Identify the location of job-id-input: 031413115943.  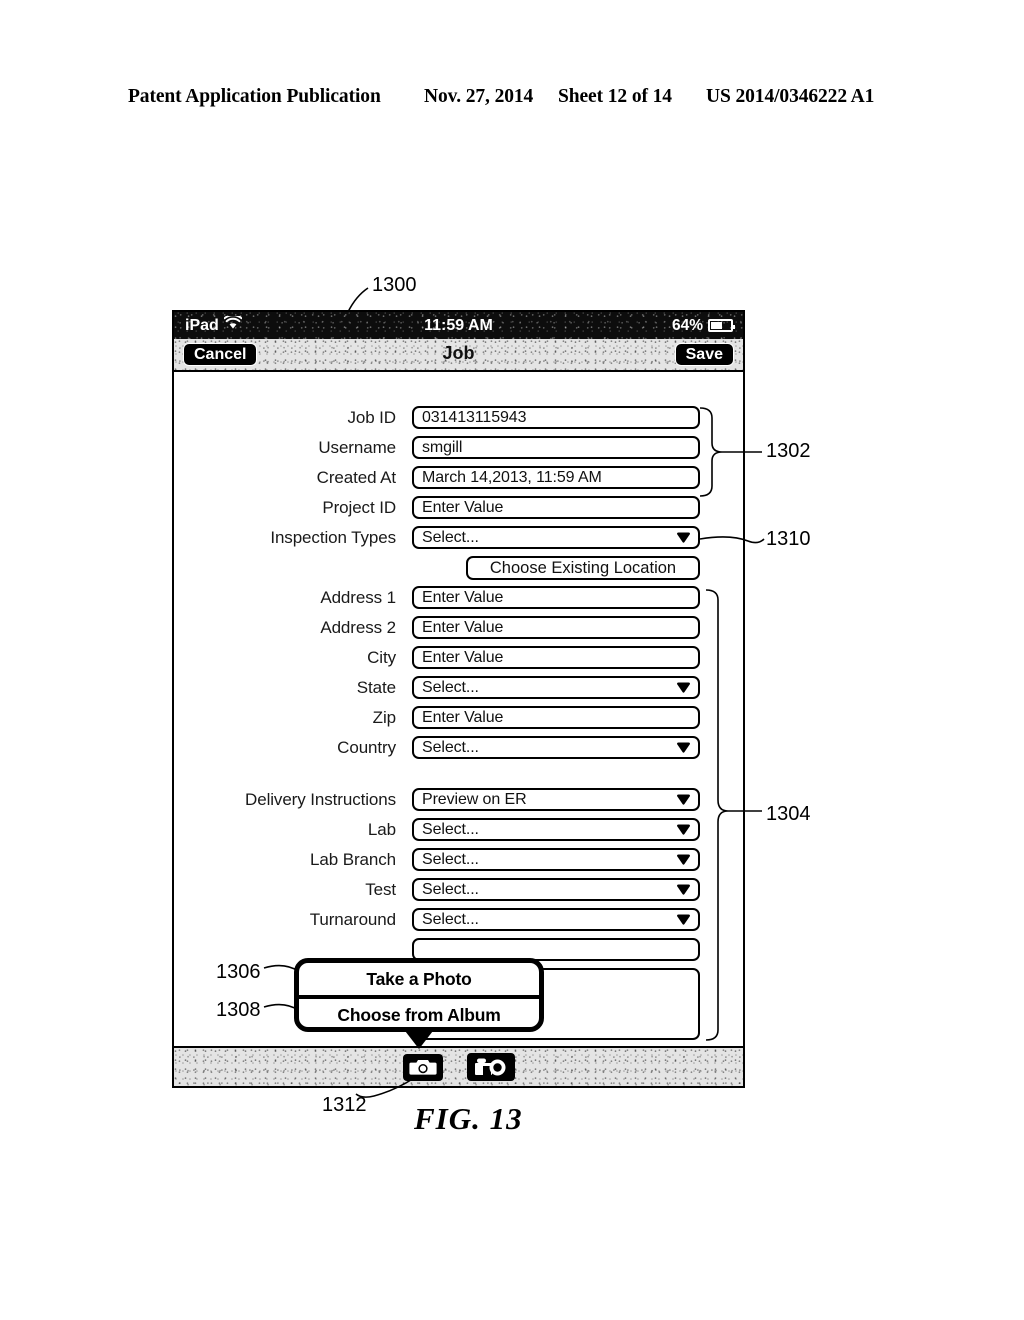
(556, 417).